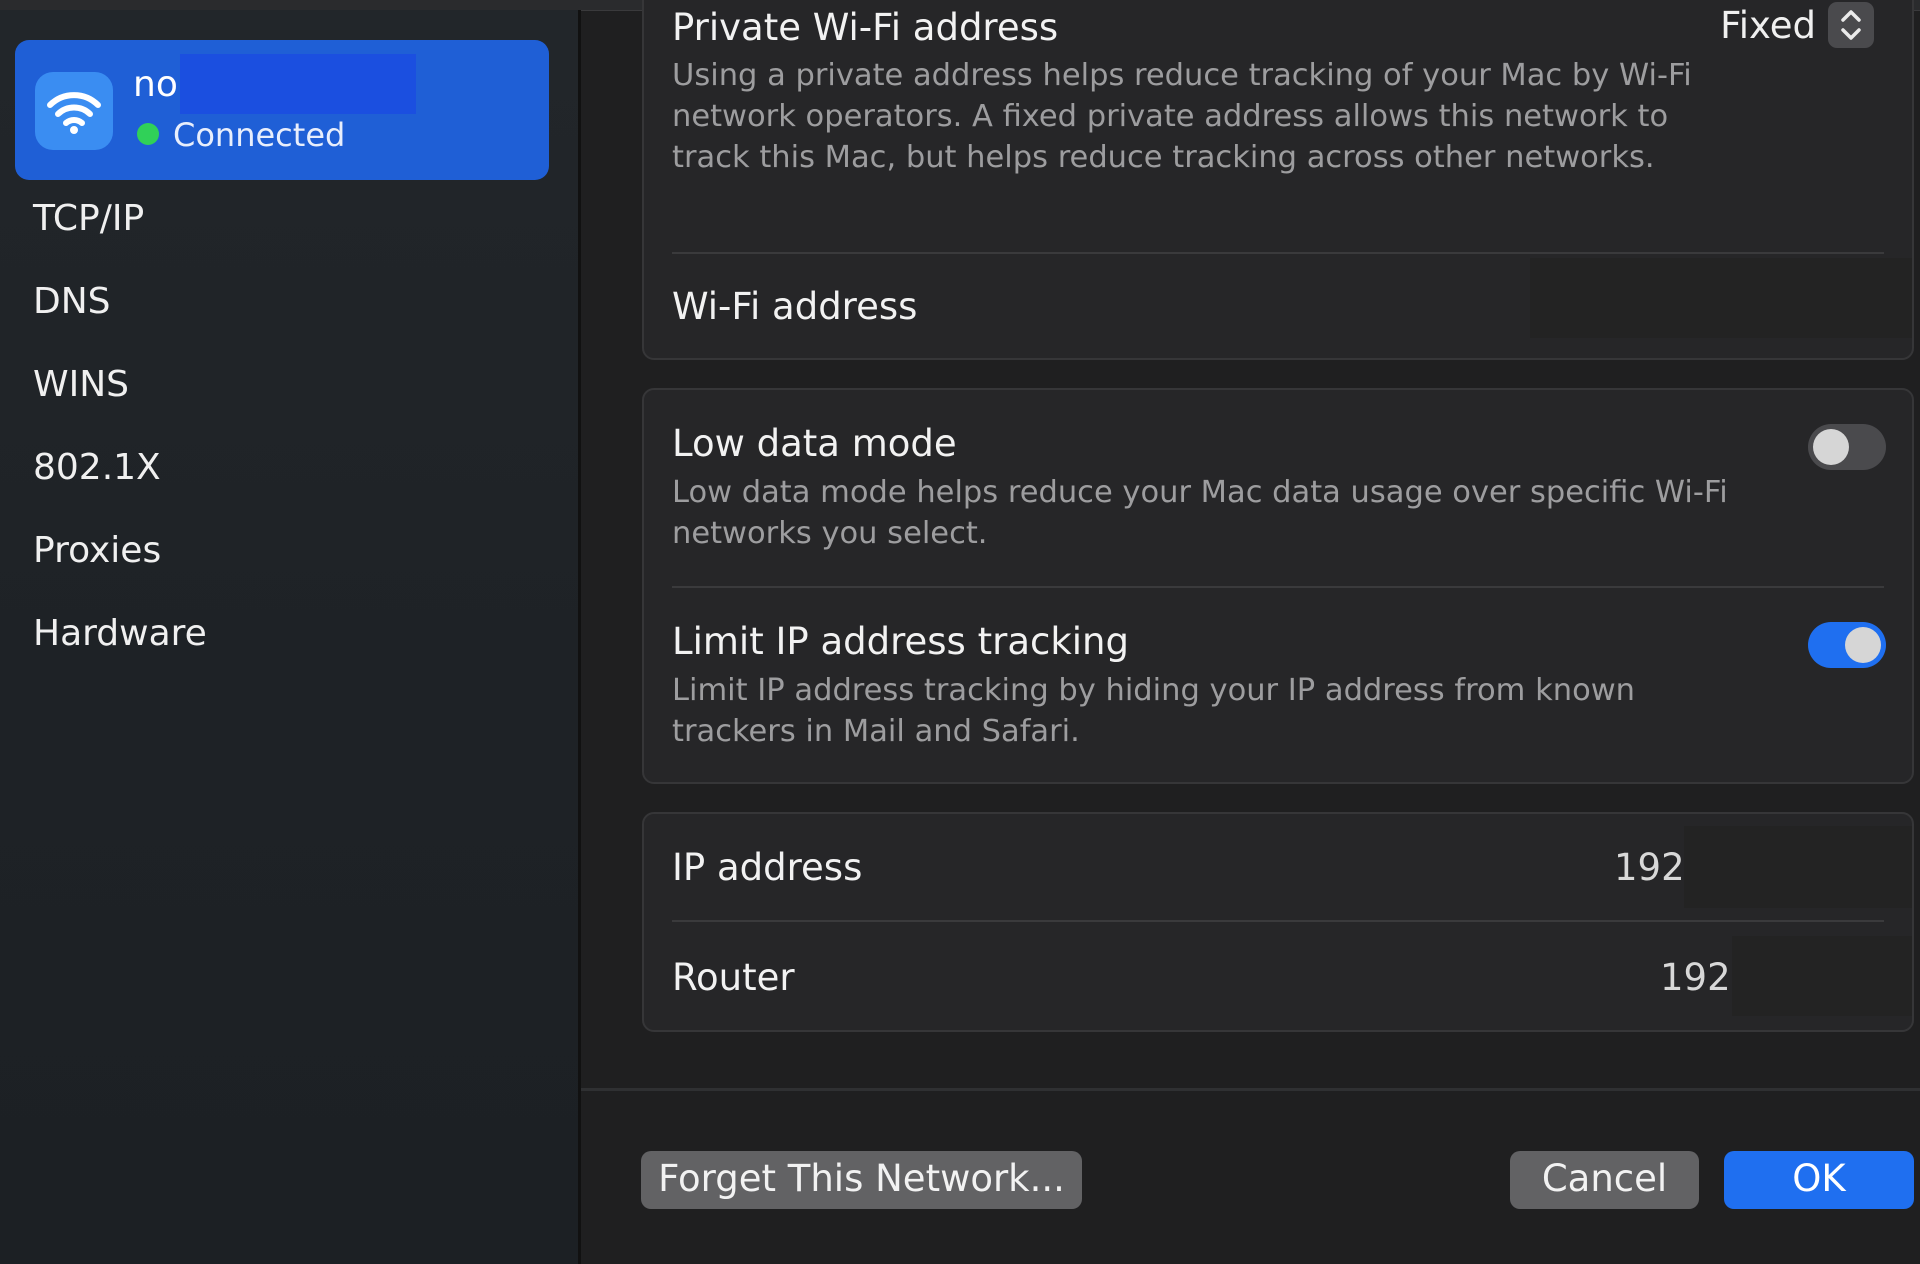 The height and width of the screenshot is (1264, 1920). I want to click on sidebar-item-tcpip: TCP/IP, so click(88, 218).